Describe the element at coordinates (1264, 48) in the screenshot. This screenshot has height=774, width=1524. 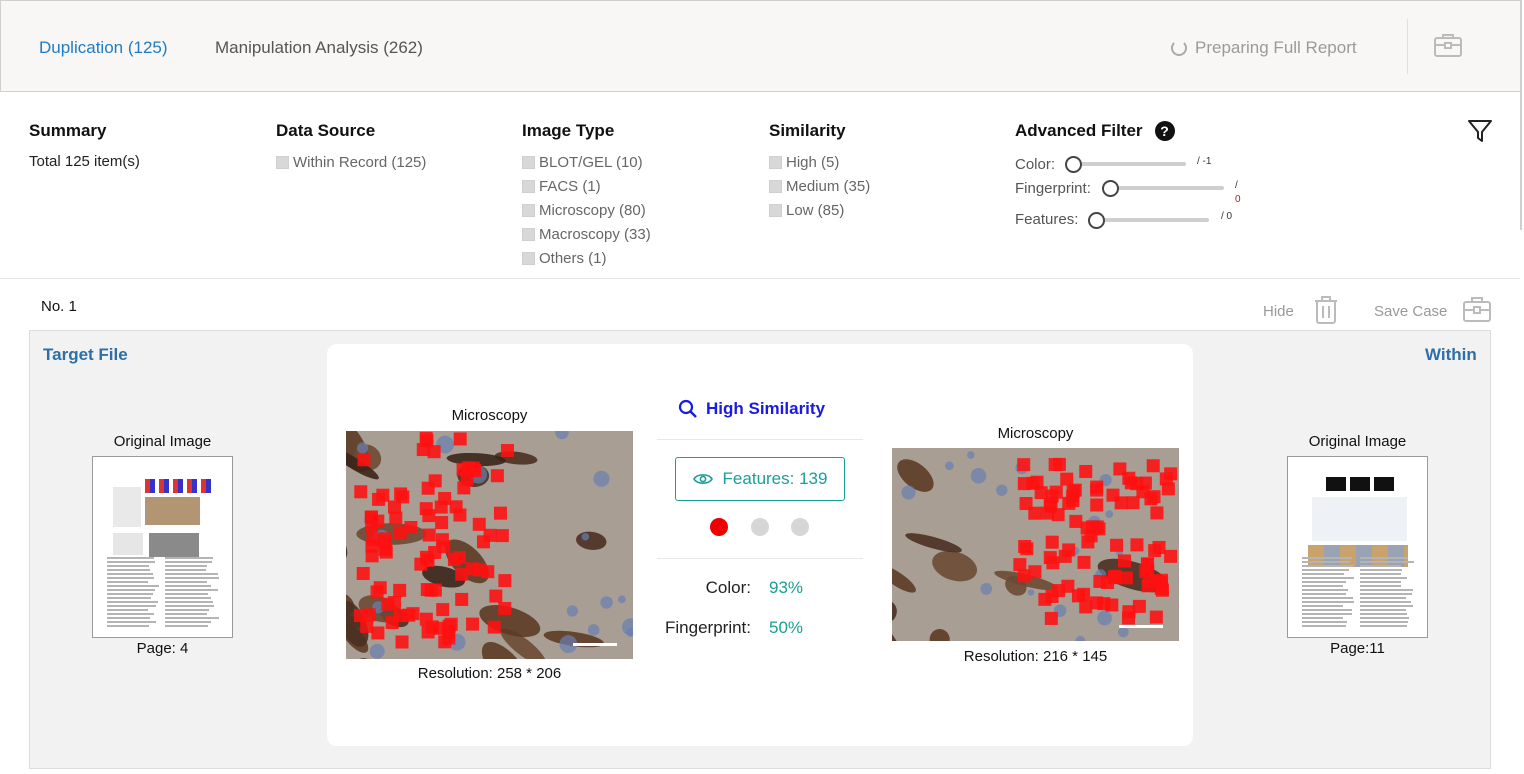
I see `report-status: Preparing Full Report` at that location.